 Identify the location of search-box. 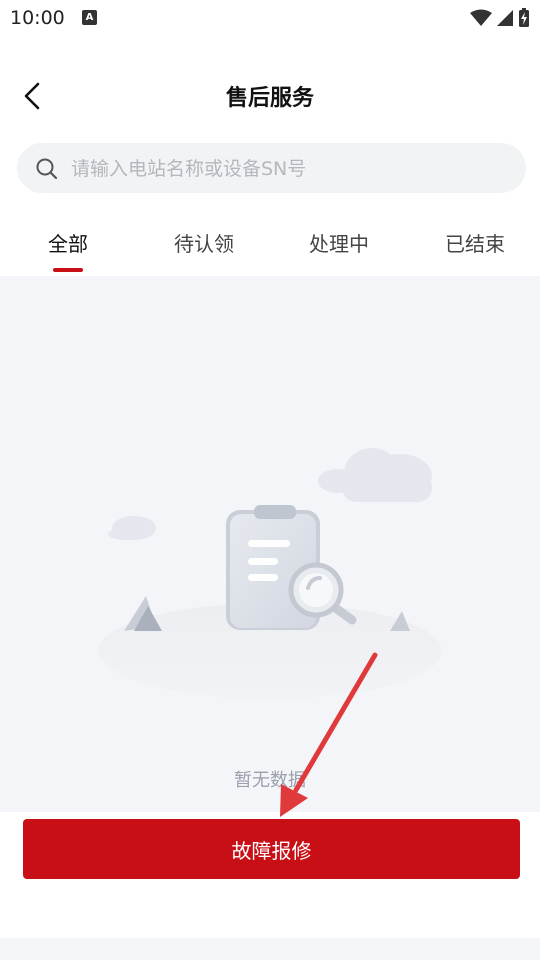
(271, 169).